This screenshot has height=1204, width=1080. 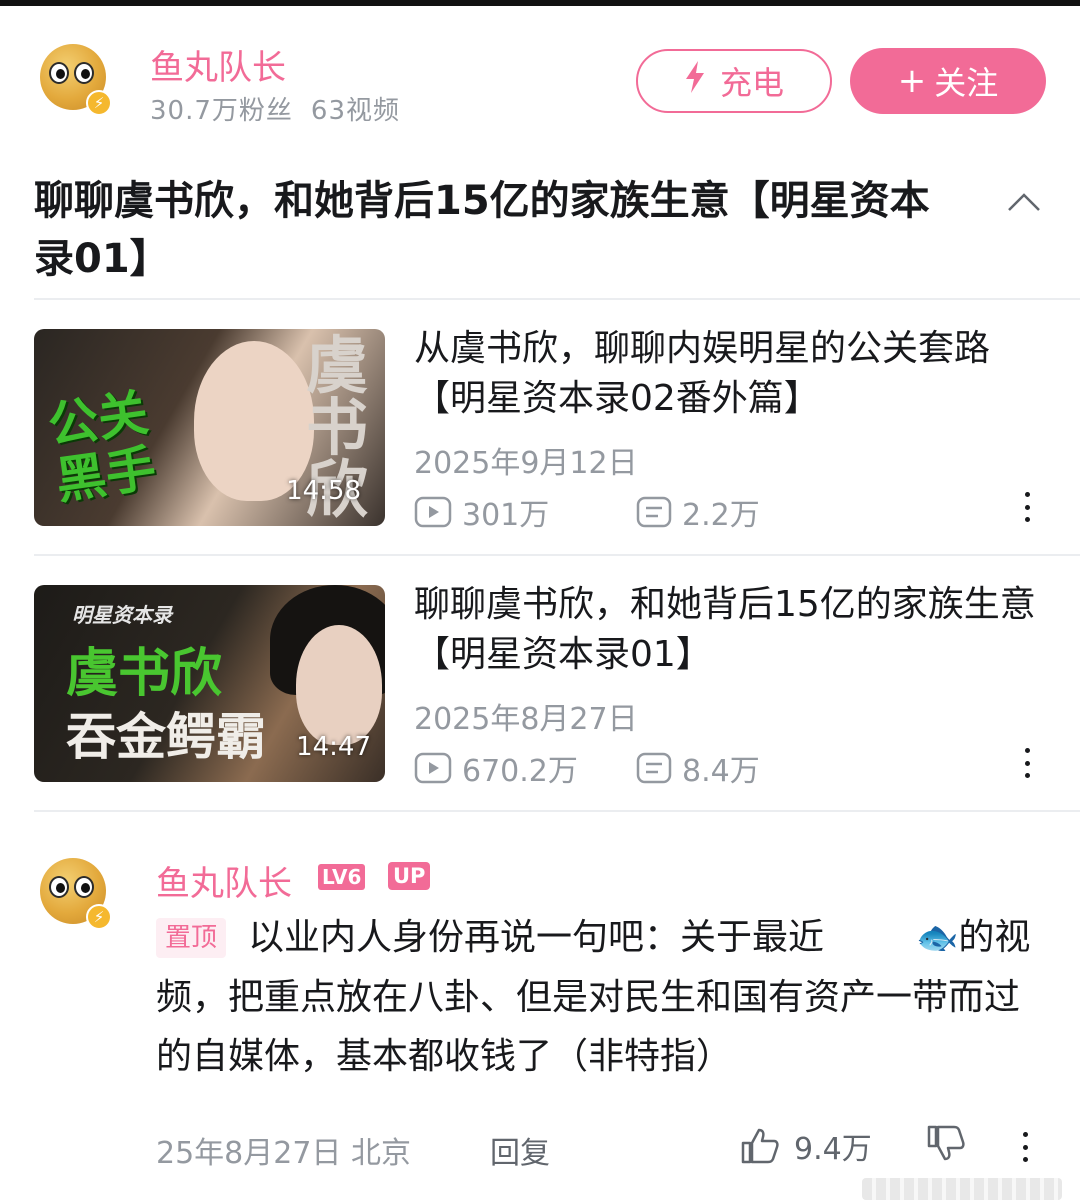 What do you see at coordinates (355, 111) in the screenshot?
I see `video-count: 63视频` at bounding box center [355, 111].